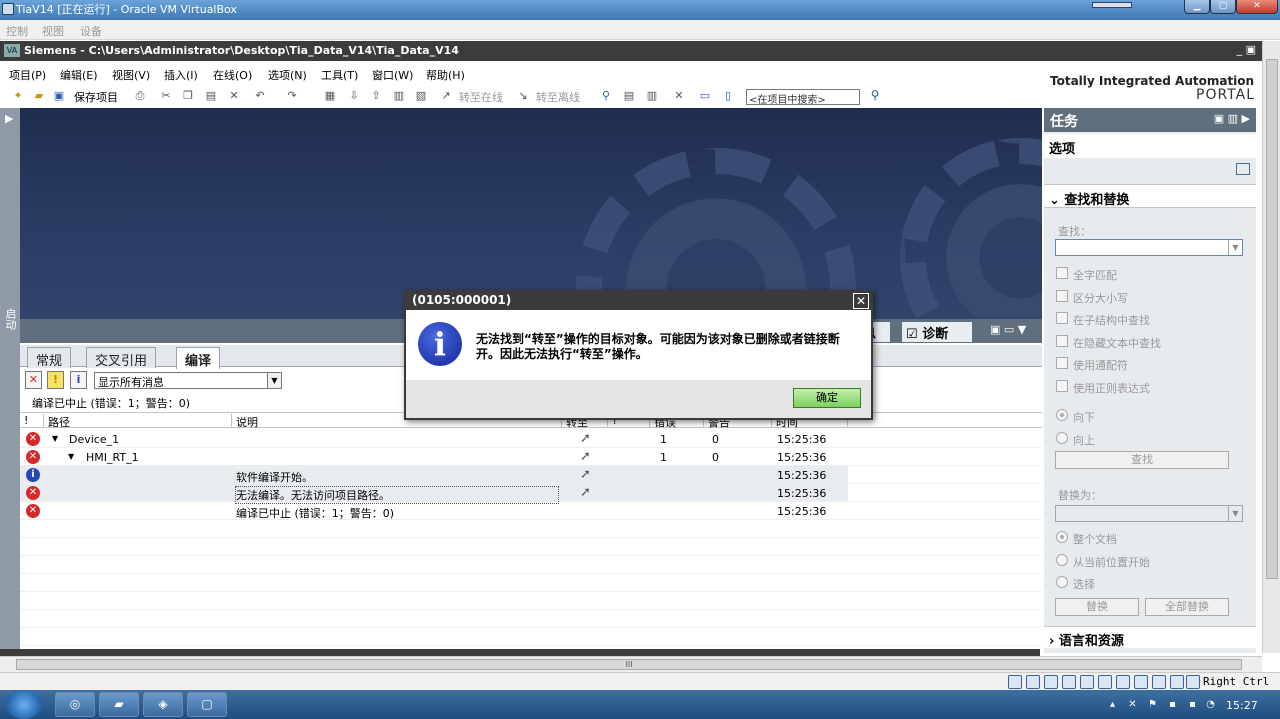 The image size is (1280, 719). What do you see at coordinates (1033, 682) in the screenshot?
I see `optical-drive-icon` at bounding box center [1033, 682].